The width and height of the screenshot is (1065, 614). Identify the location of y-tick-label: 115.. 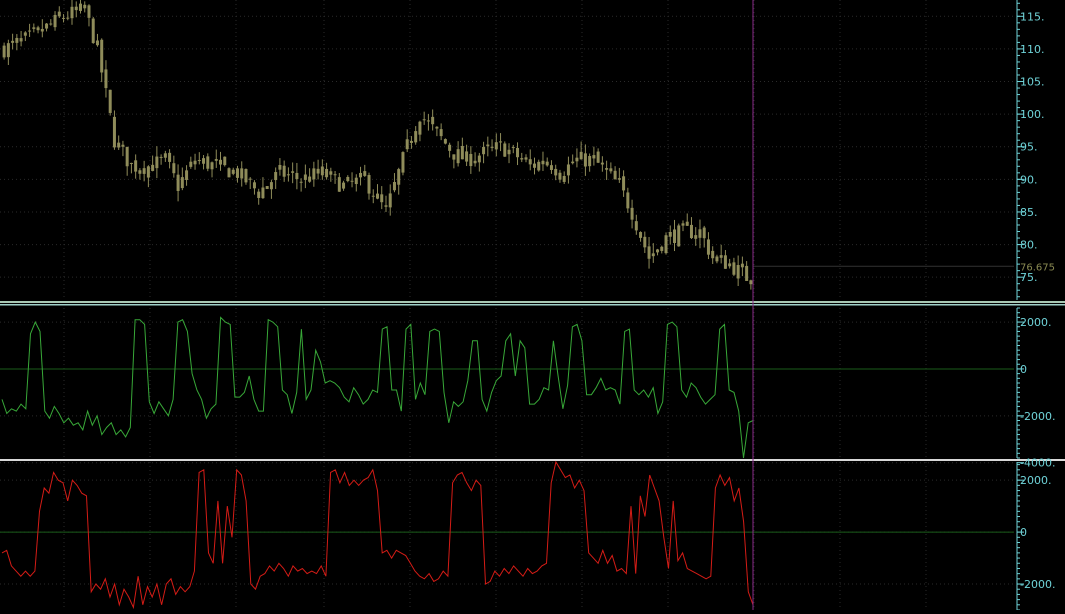
(1032, 16).